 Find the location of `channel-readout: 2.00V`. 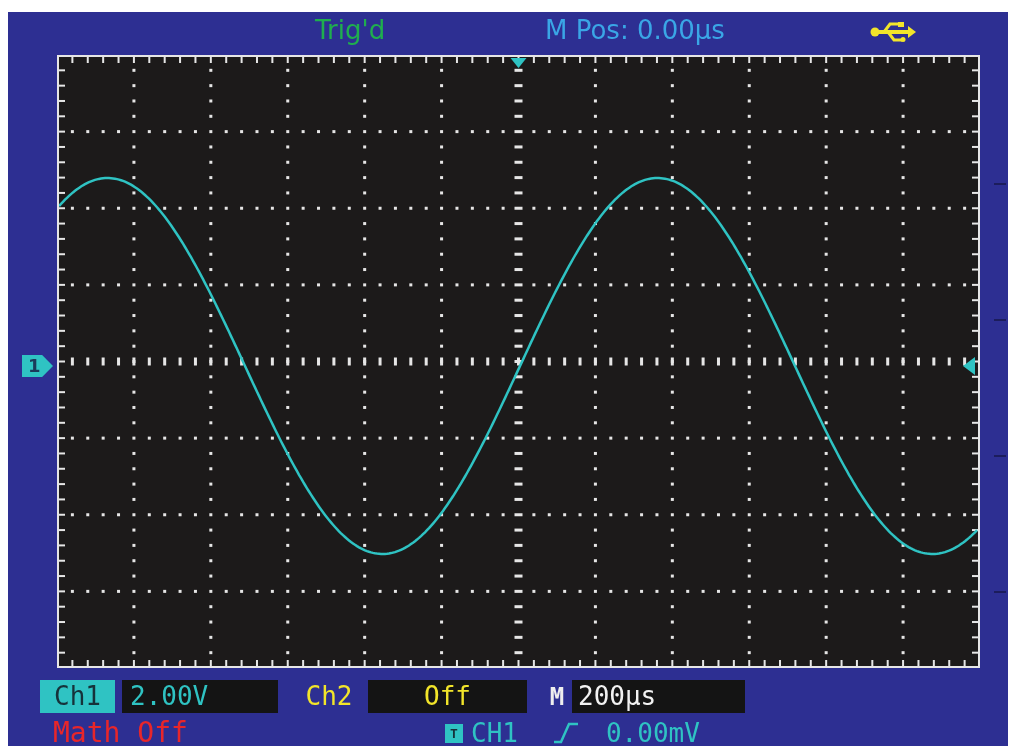

channel-readout: 2.00V is located at coordinates (200, 696).